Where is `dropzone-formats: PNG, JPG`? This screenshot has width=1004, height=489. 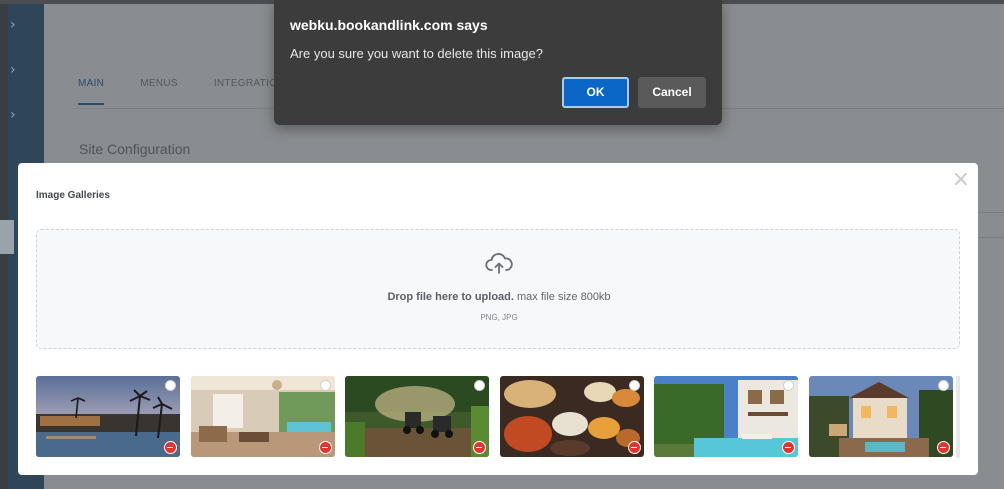 dropzone-formats: PNG, JPG is located at coordinates (499, 317).